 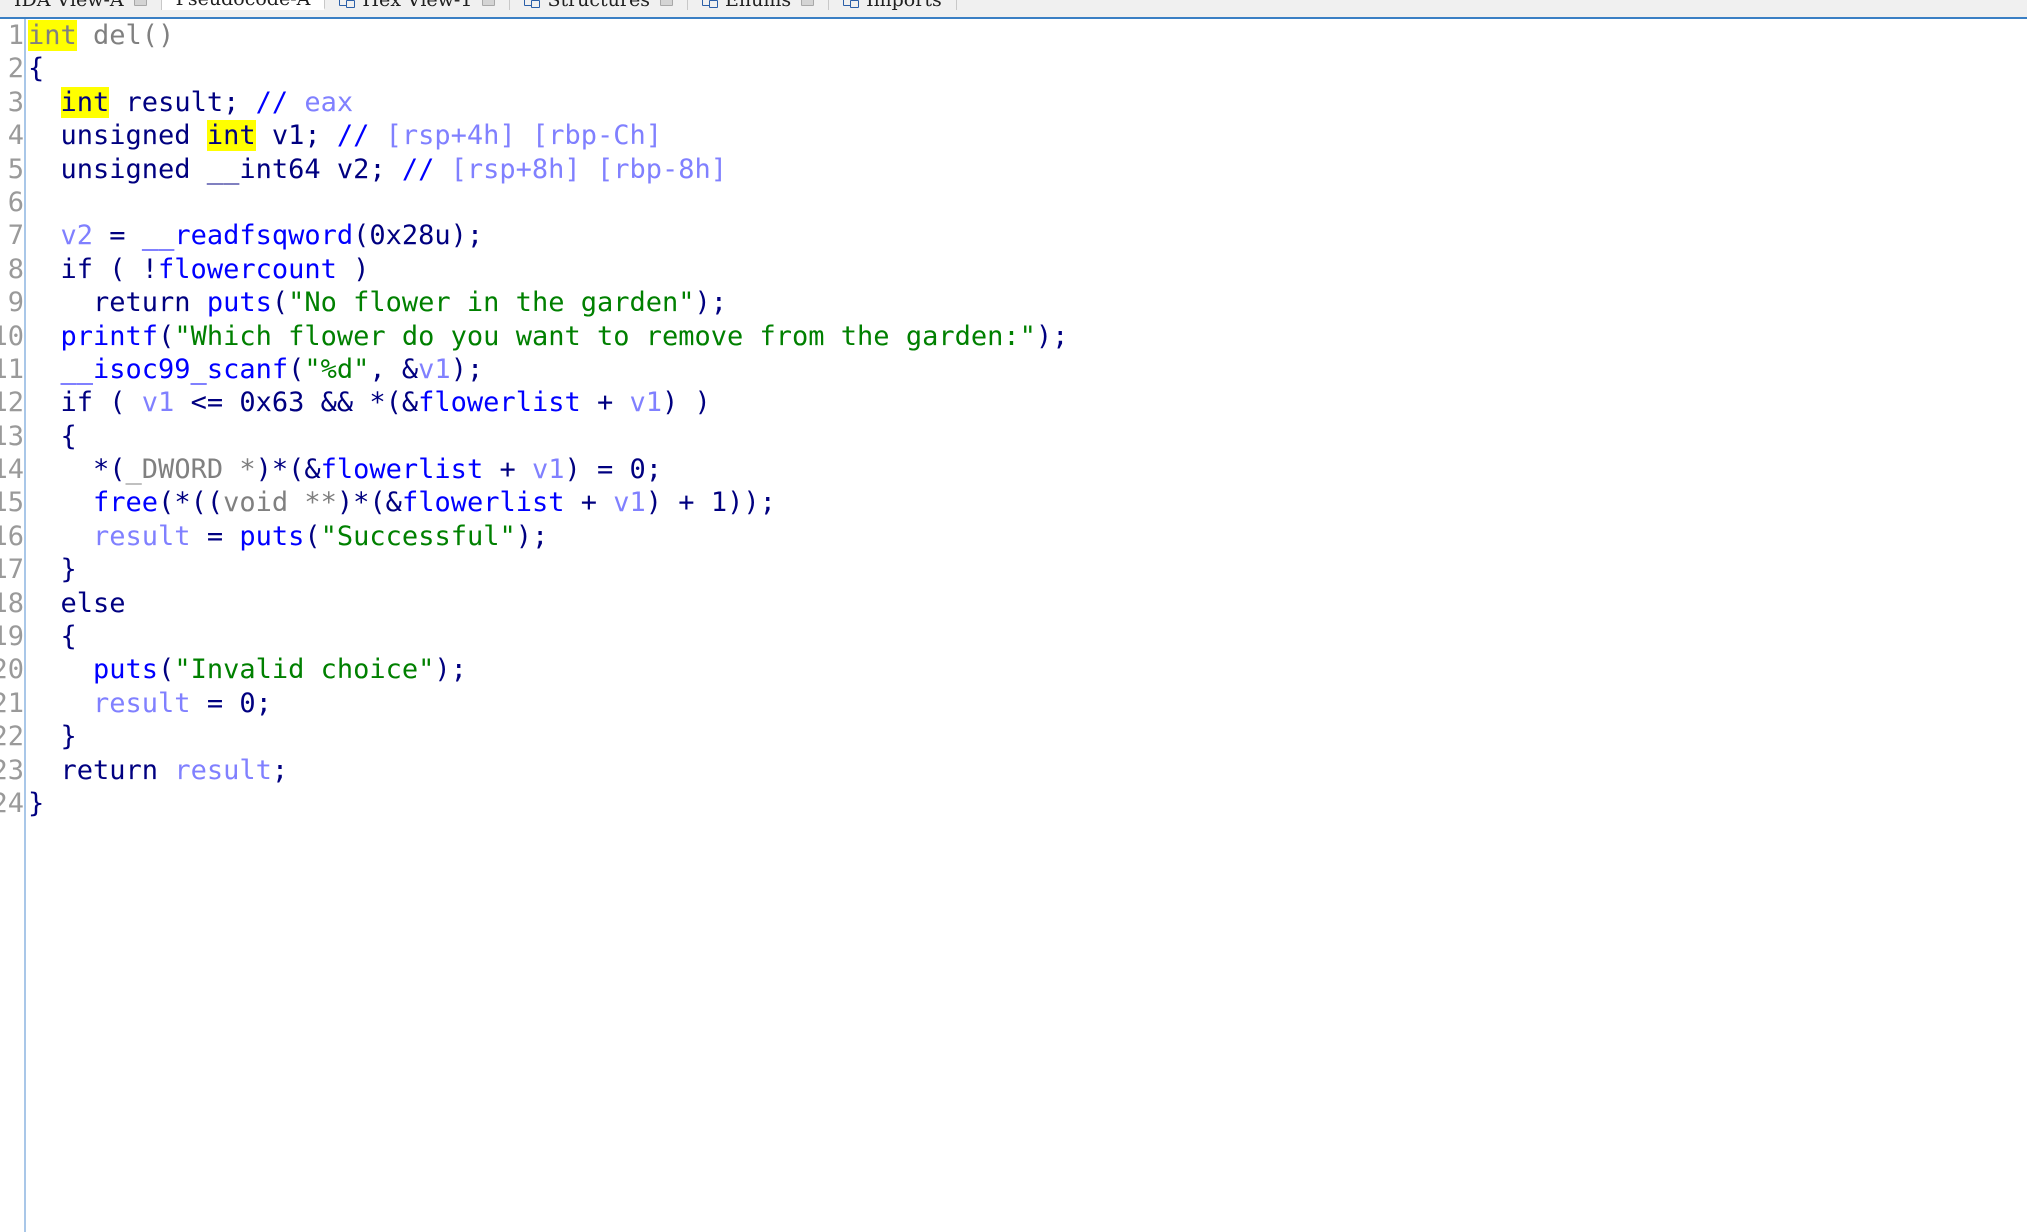 What do you see at coordinates (15, 136) in the screenshot?
I see `line-number: 4` at bounding box center [15, 136].